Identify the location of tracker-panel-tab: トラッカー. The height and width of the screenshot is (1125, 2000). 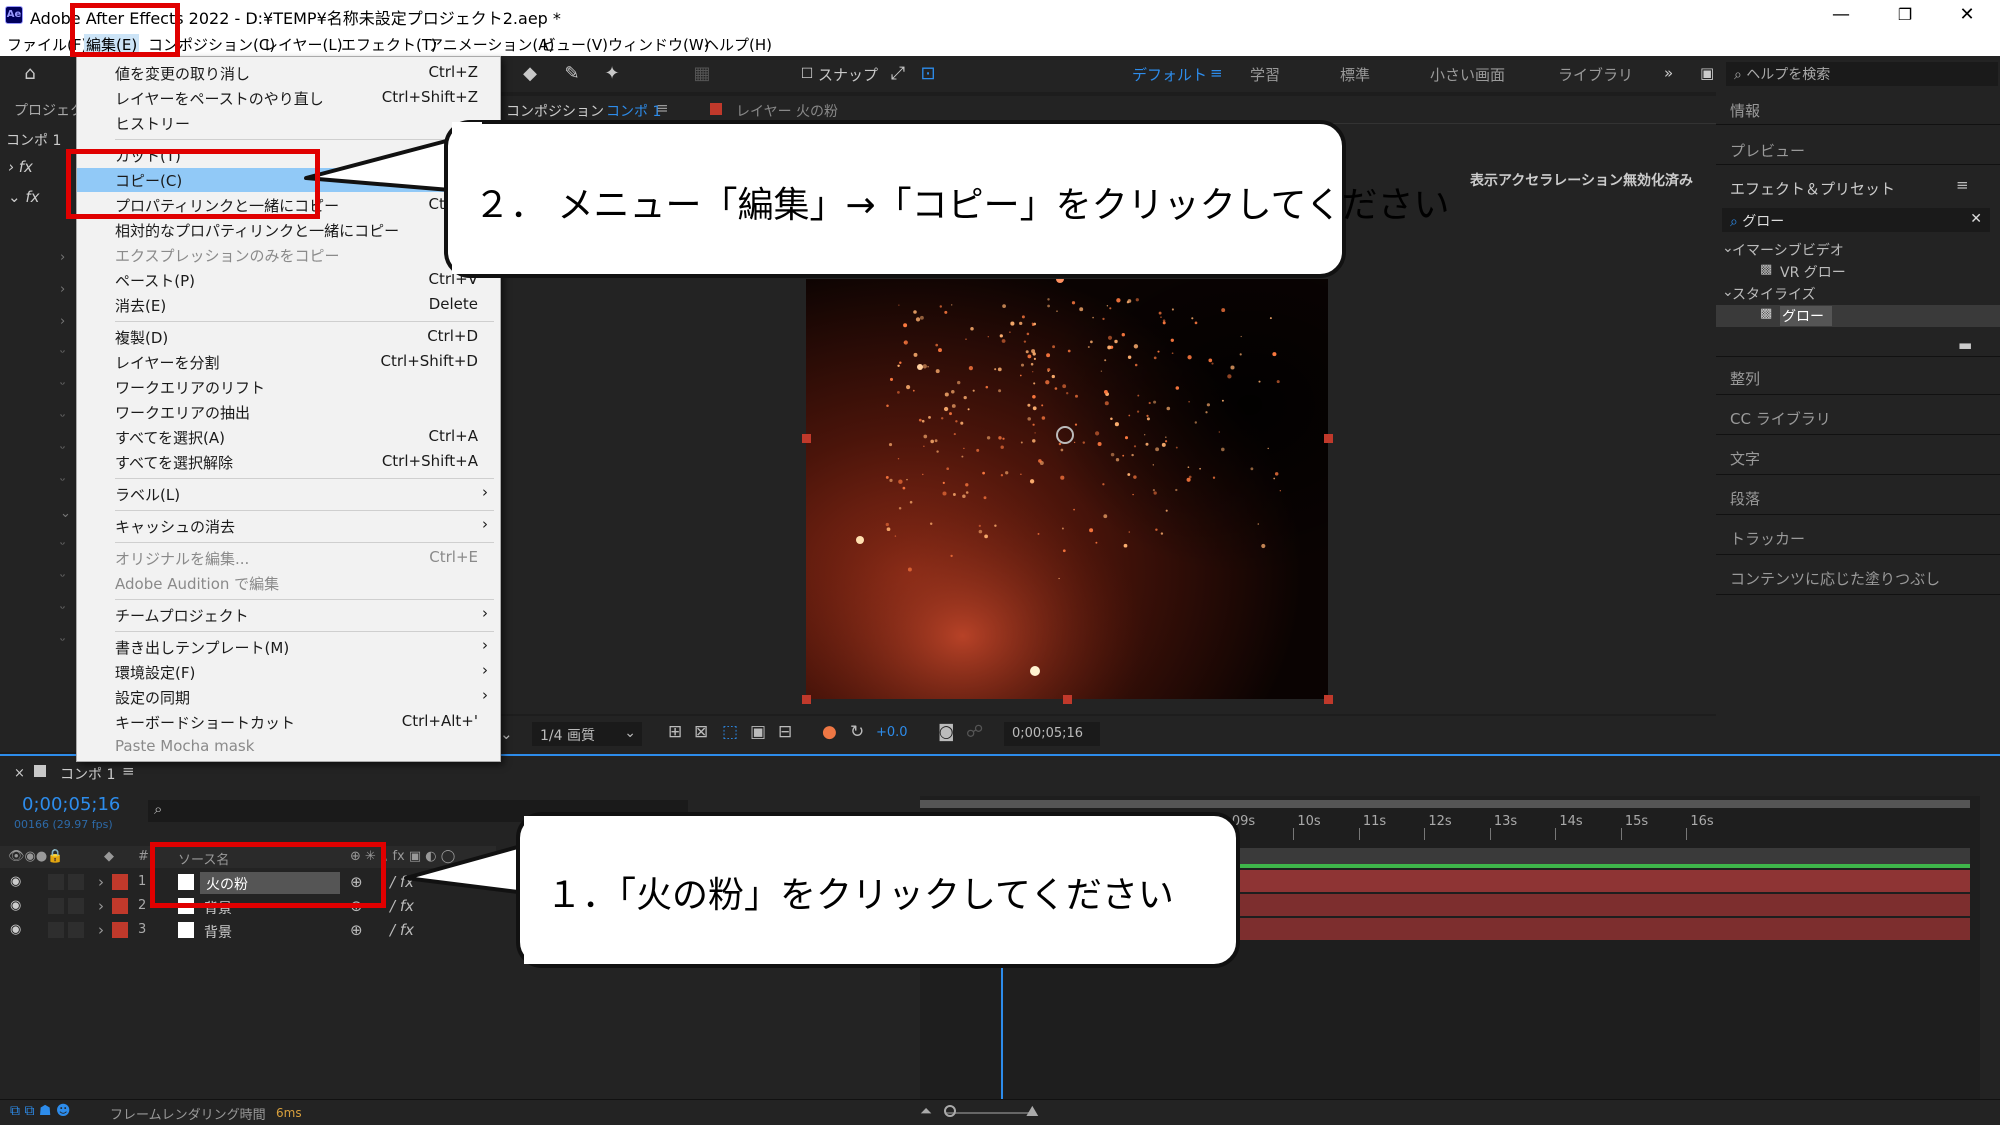
(1767, 538).